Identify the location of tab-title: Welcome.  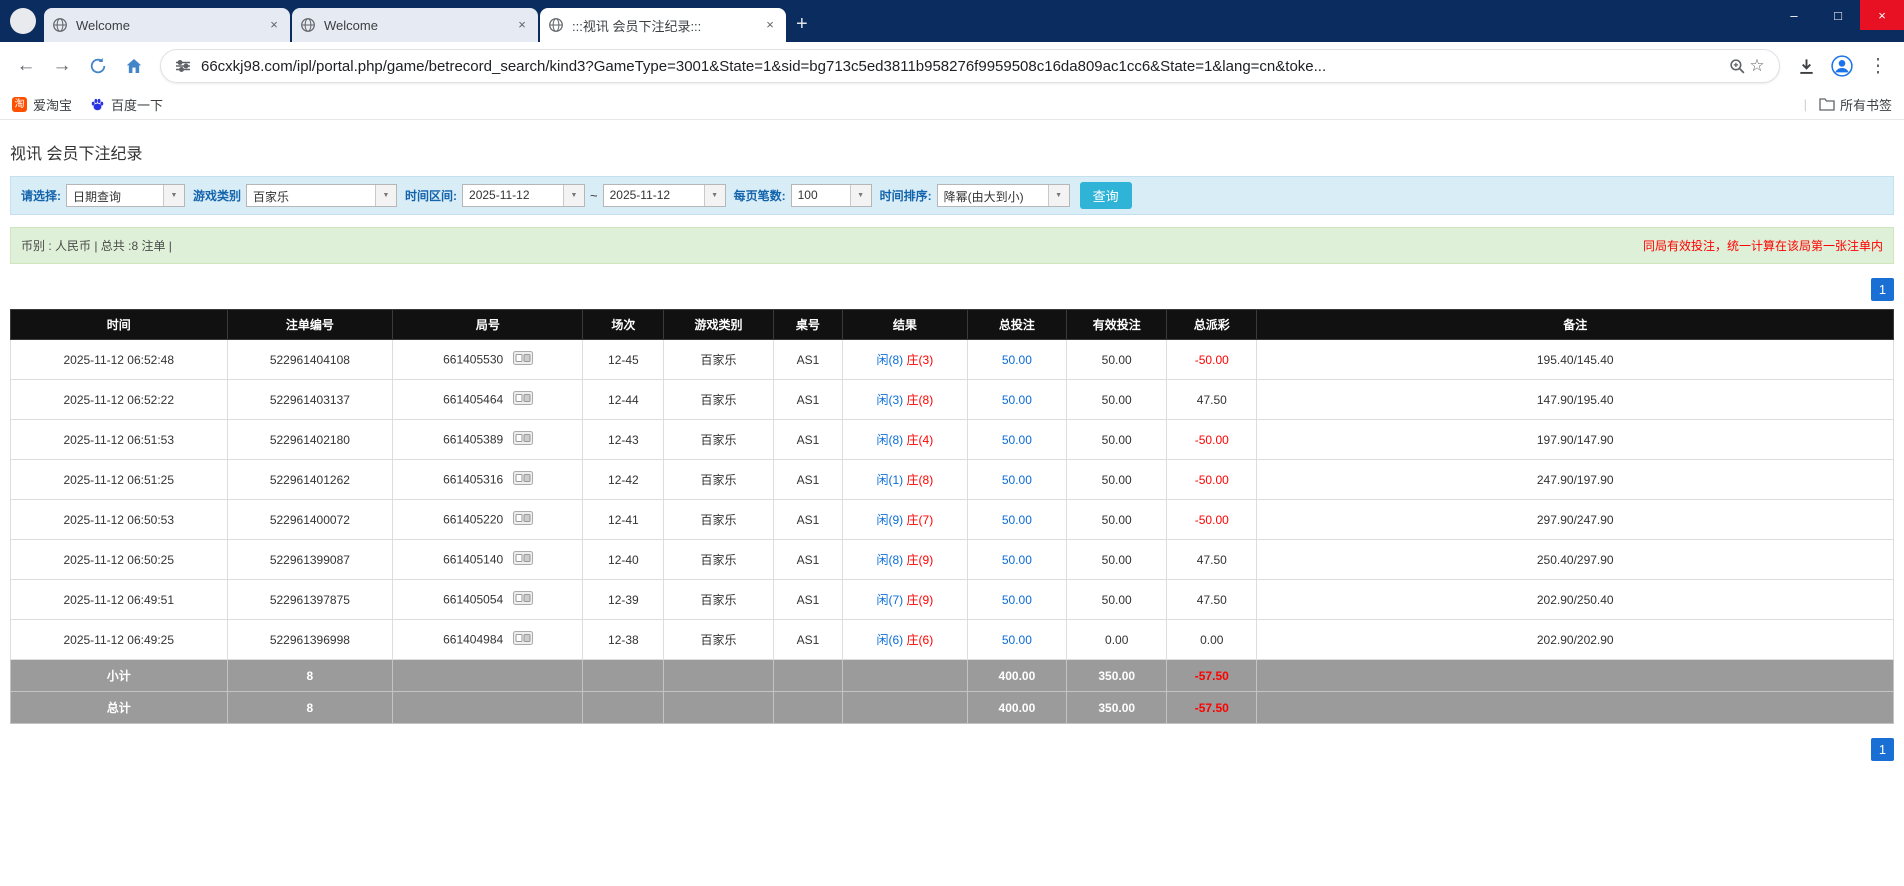
(103, 25).